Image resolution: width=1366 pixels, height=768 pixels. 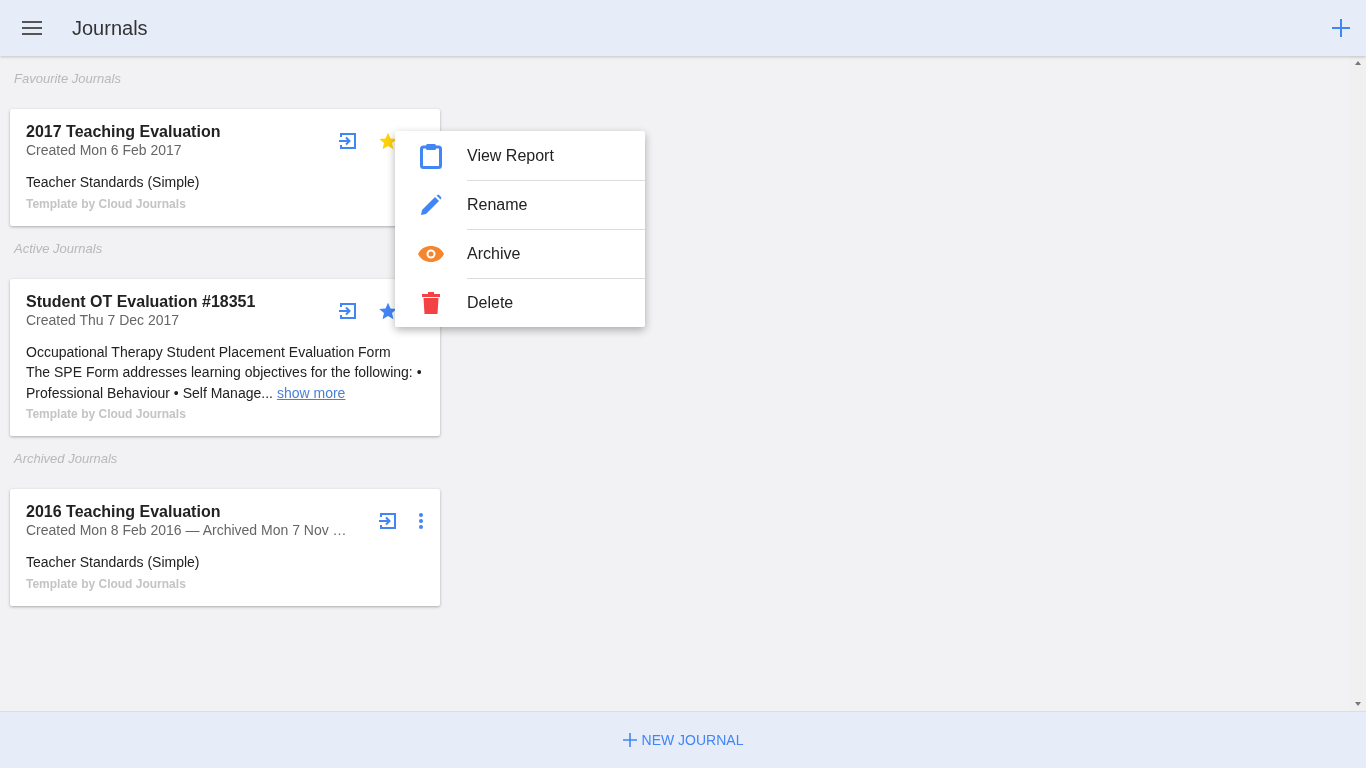 What do you see at coordinates (224, 383) in the screenshot?
I see `journal-description: The SPE Form addresses learning objectives for the following: • Professional Behaviour • Self Manage... show more` at bounding box center [224, 383].